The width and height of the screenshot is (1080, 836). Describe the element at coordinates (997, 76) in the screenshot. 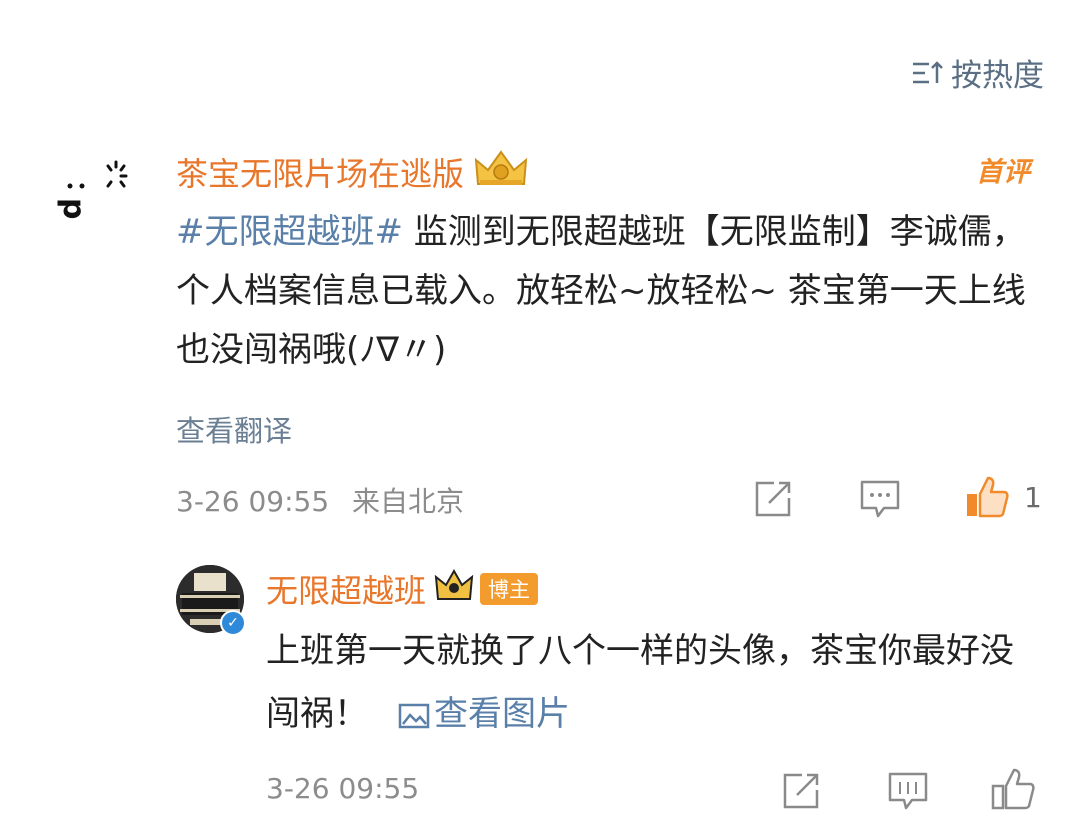

I see `sort-label: 按热度` at that location.